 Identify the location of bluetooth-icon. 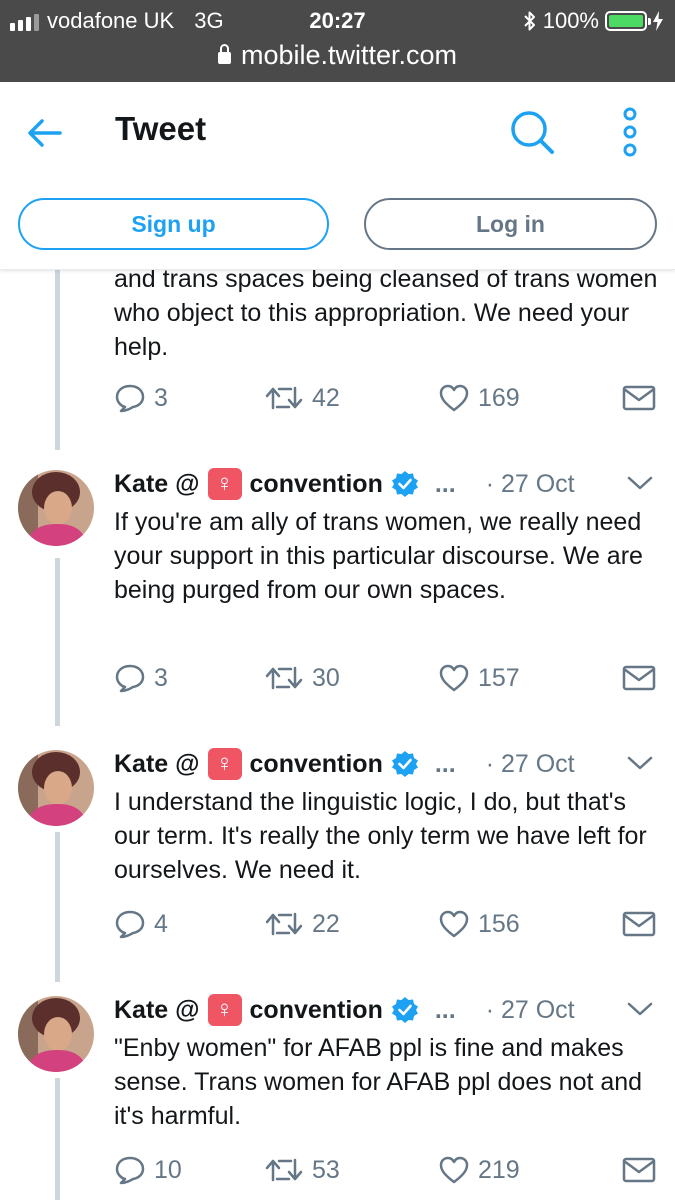
(529, 21).